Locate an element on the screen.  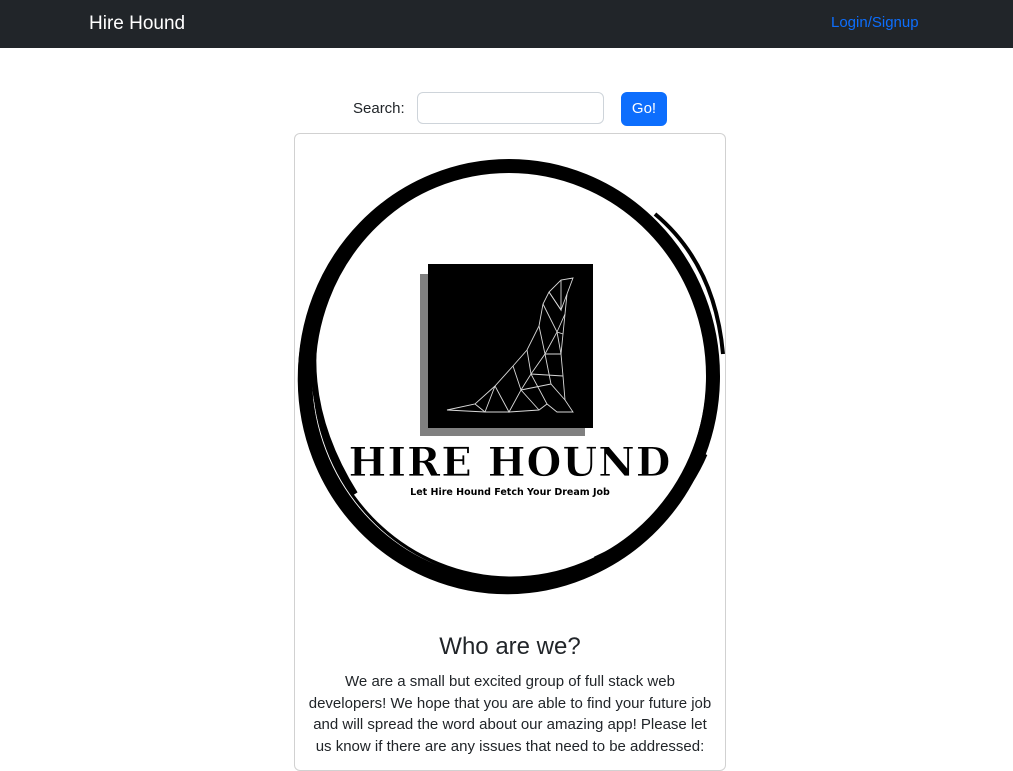
go-button: Go! is located at coordinates (644, 109).